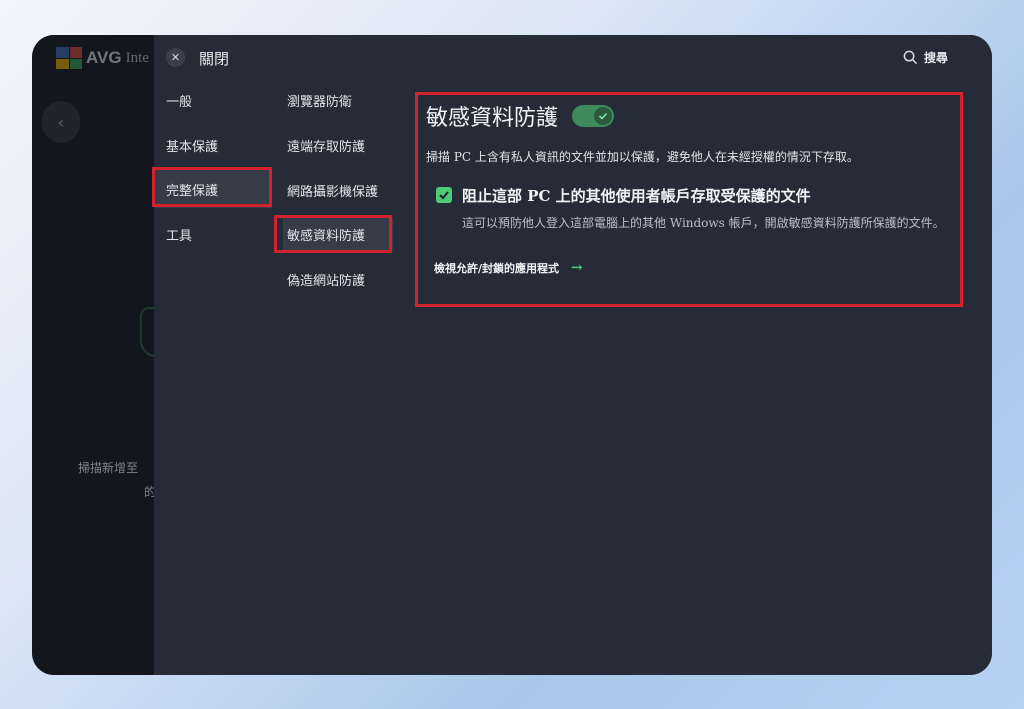 This screenshot has width=1024, height=709. Describe the element at coordinates (108, 468) in the screenshot. I see `background-text: 掃描新增至` at that location.